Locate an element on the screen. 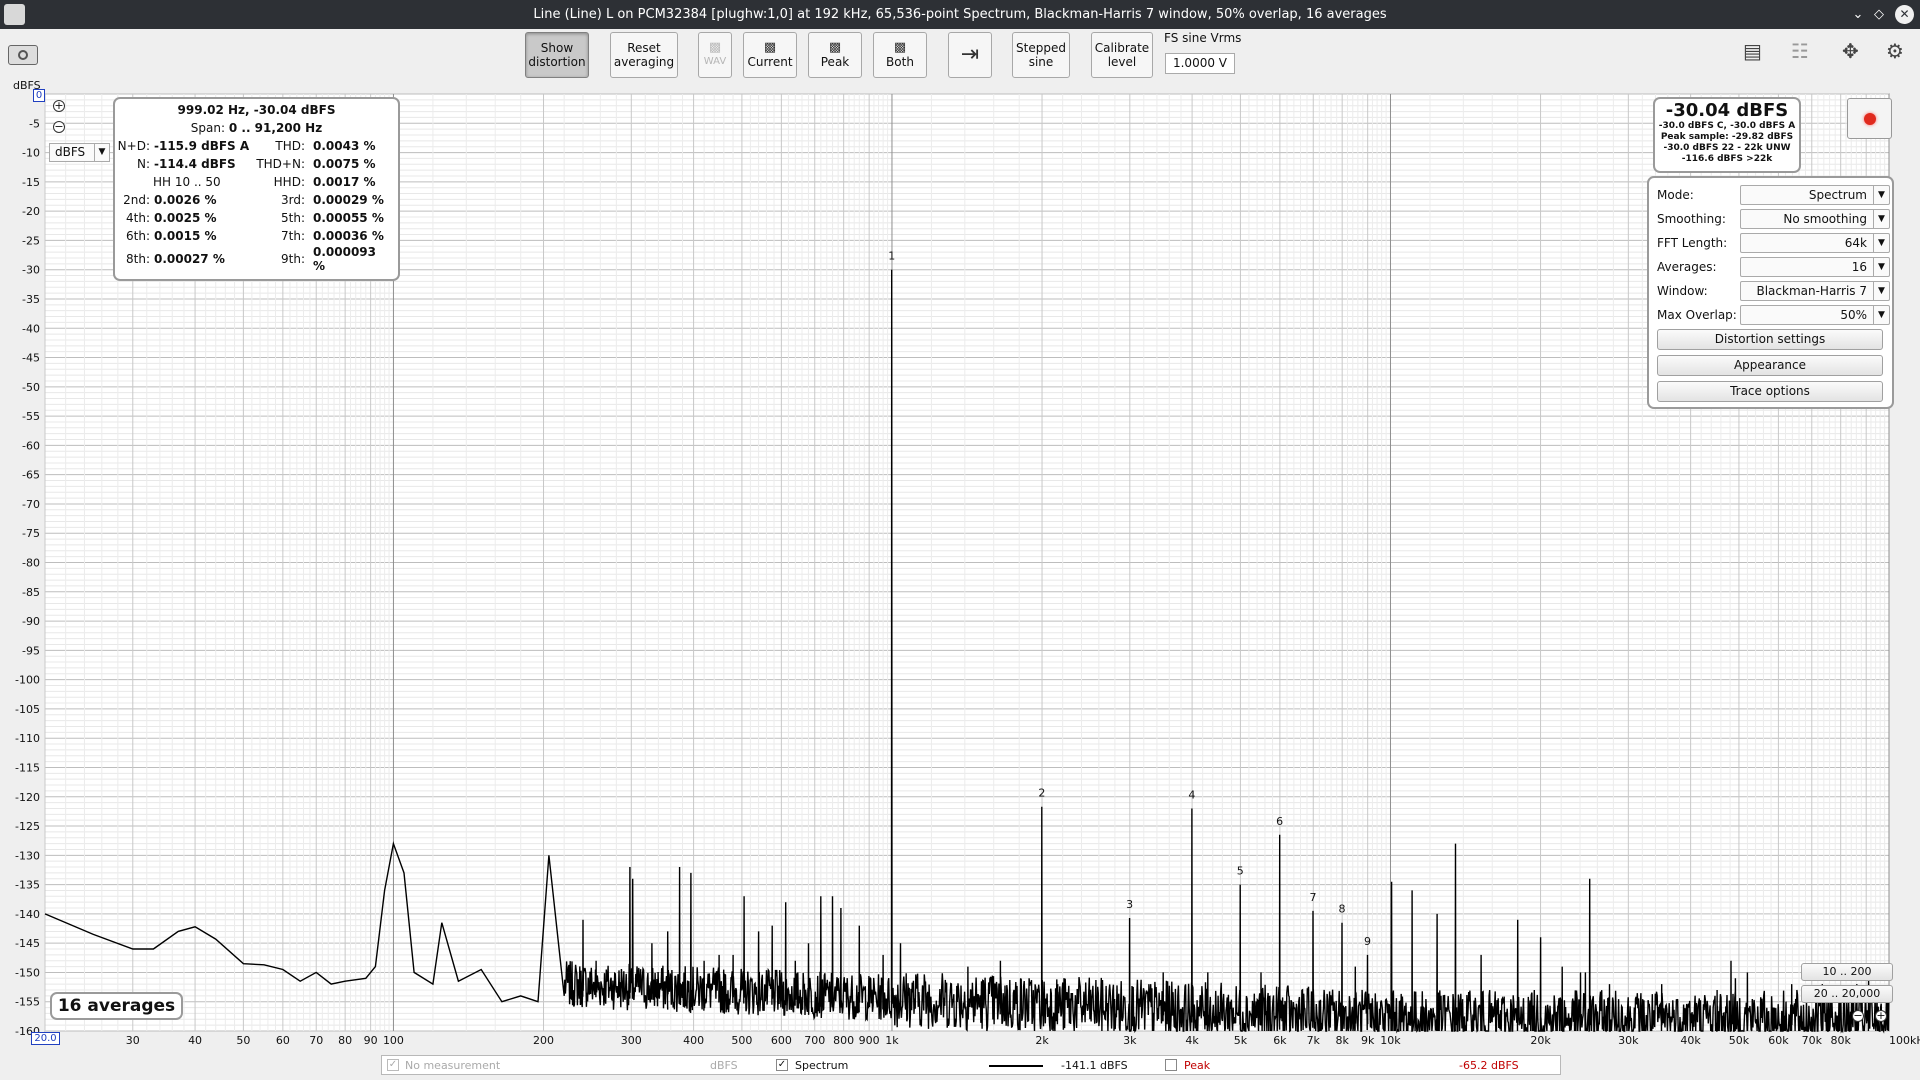  gear-icon: ⚙ is located at coordinates (1895, 51).